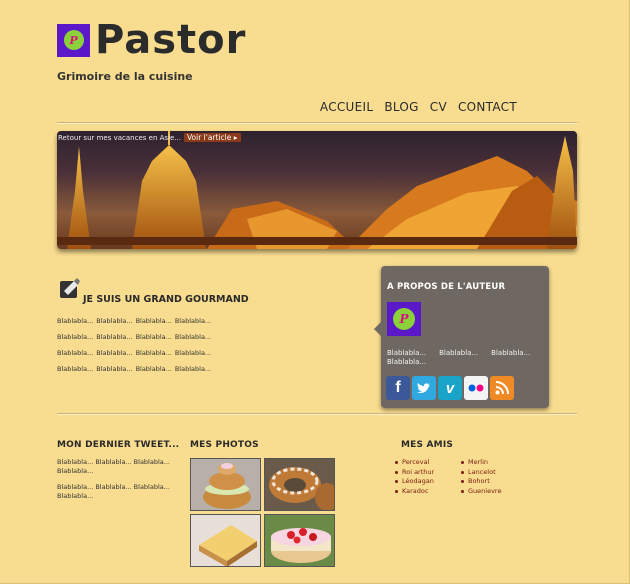 The image size is (630, 584). What do you see at coordinates (446, 287) in the screenshot?
I see `author-heading: A PROPOS DE L'AUTEUR` at bounding box center [446, 287].